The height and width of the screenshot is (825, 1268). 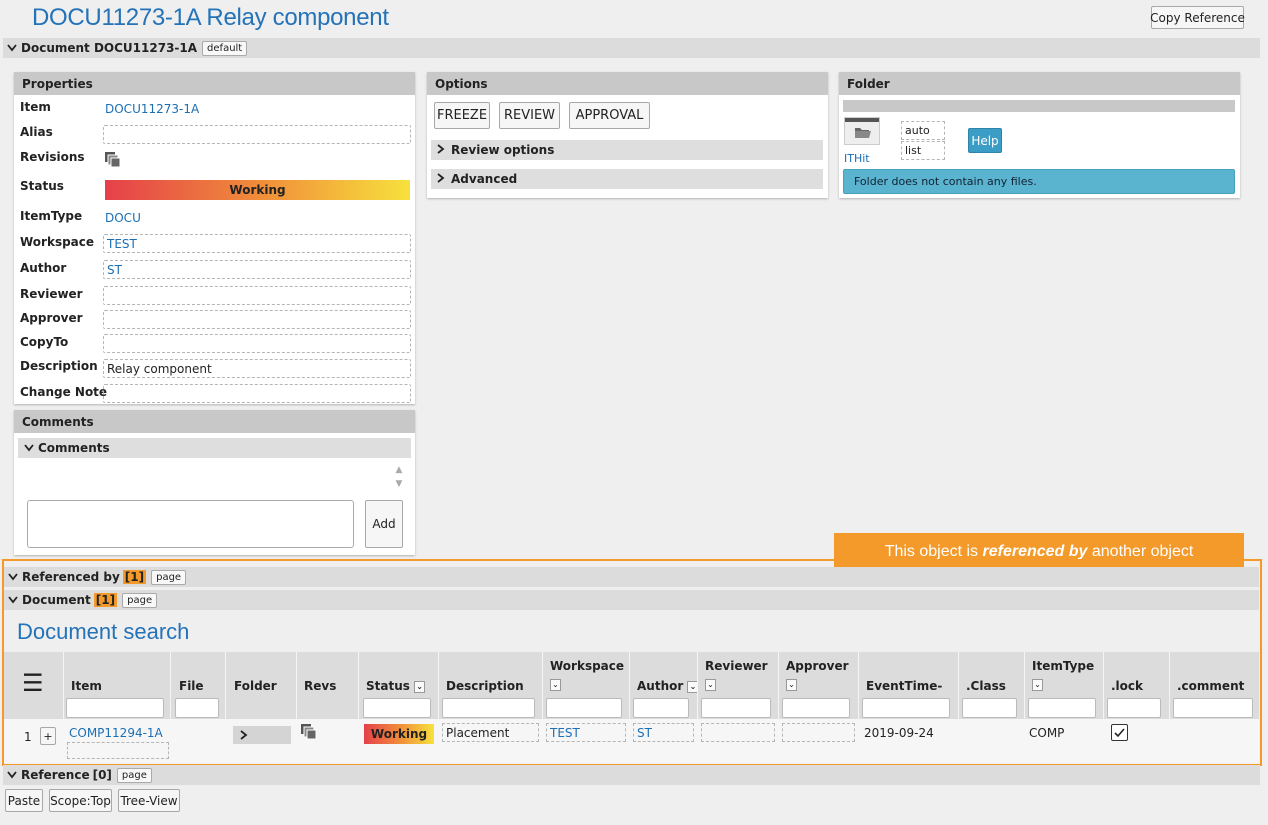 I want to click on copyto-field, so click(x=257, y=343).